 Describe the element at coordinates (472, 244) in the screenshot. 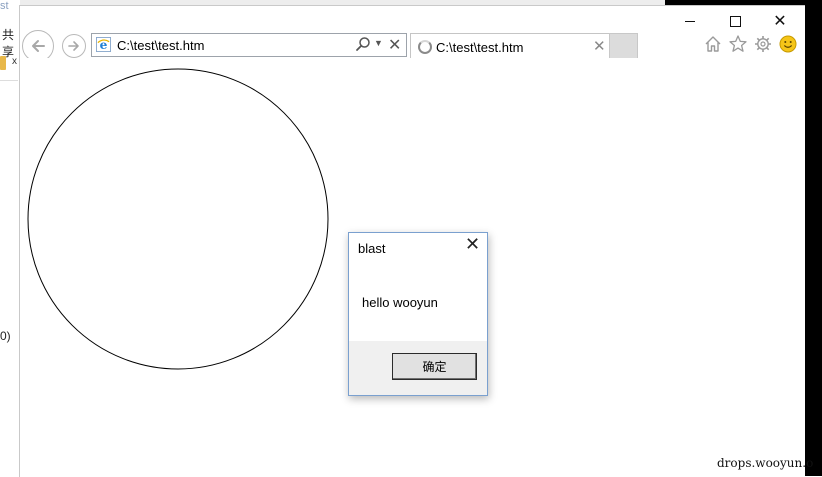

I see `dialog-close-icon: ✕` at that location.